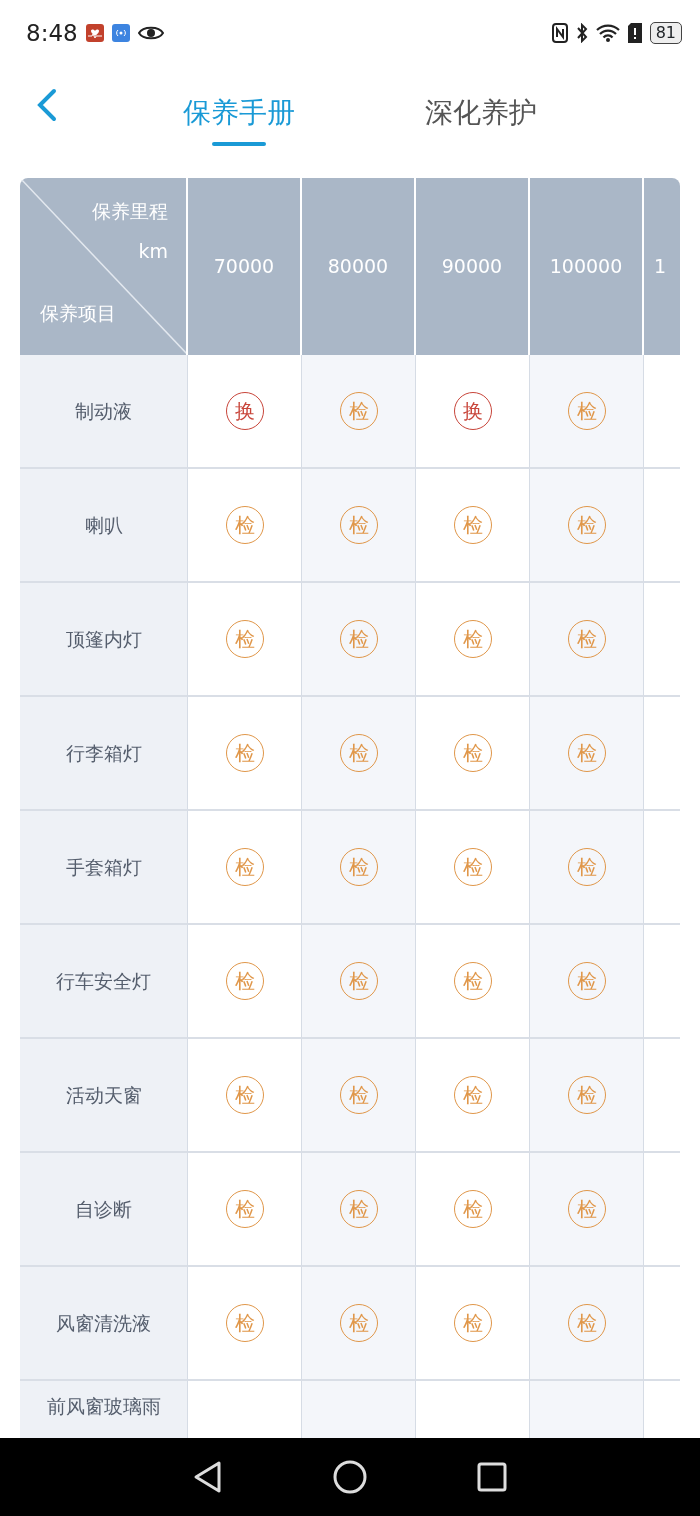  What do you see at coordinates (47, 105) in the screenshot?
I see `back-icon` at bounding box center [47, 105].